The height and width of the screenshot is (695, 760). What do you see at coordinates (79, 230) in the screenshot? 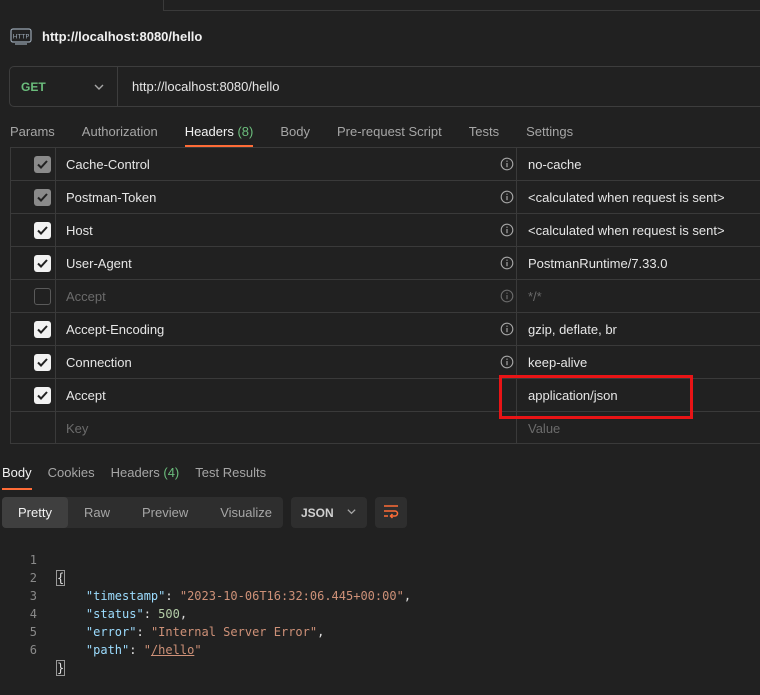
I see `header-key: Host` at bounding box center [79, 230].